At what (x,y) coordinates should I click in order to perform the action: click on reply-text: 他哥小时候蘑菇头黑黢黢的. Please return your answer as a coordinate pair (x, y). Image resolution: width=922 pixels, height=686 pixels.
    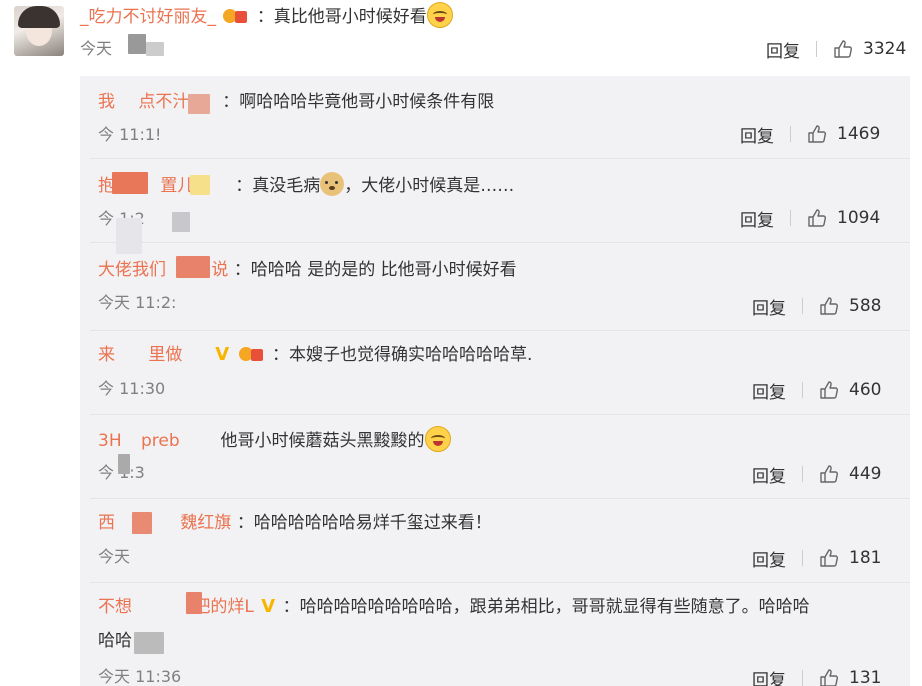
    Looking at the image, I should click on (322, 441).